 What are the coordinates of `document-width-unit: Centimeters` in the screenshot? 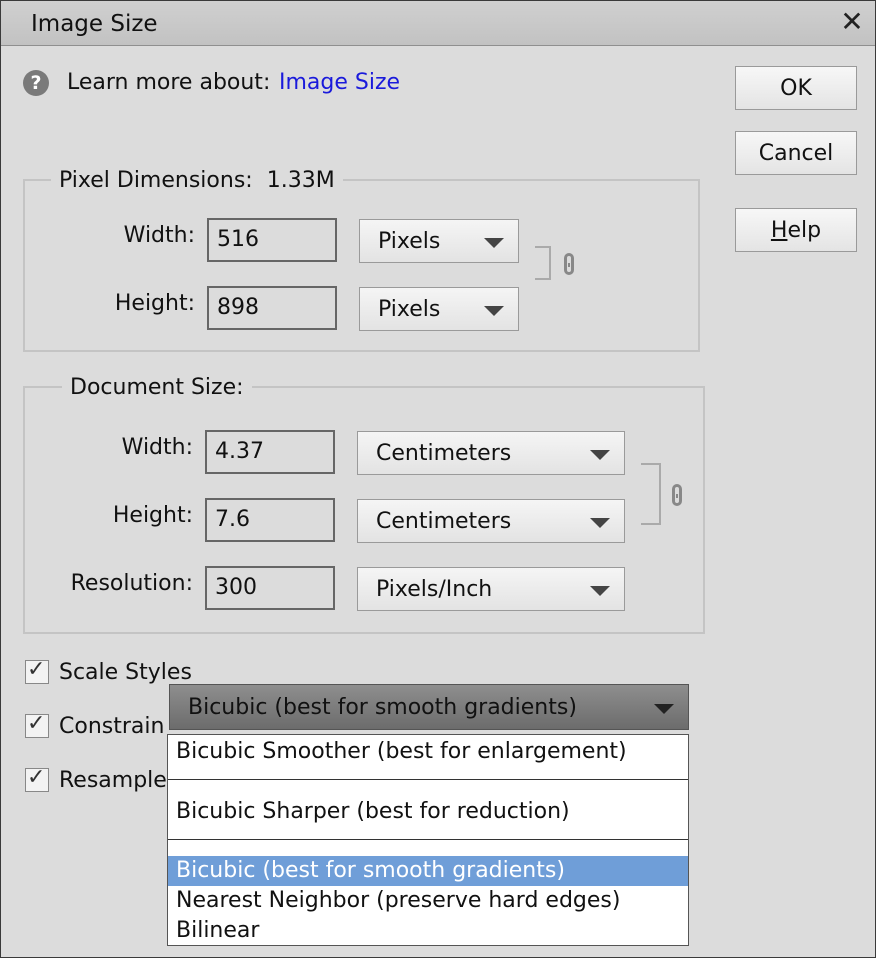 It's located at (444, 453).